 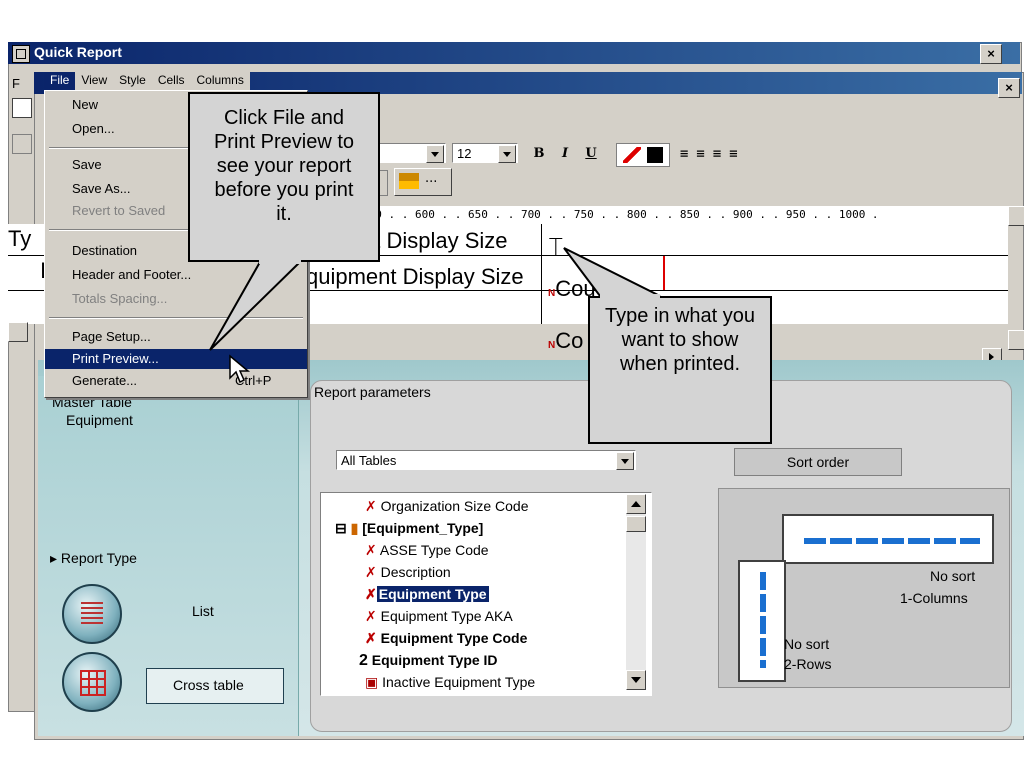 I want to click on scroll-thumb, so click(x=636, y=524).